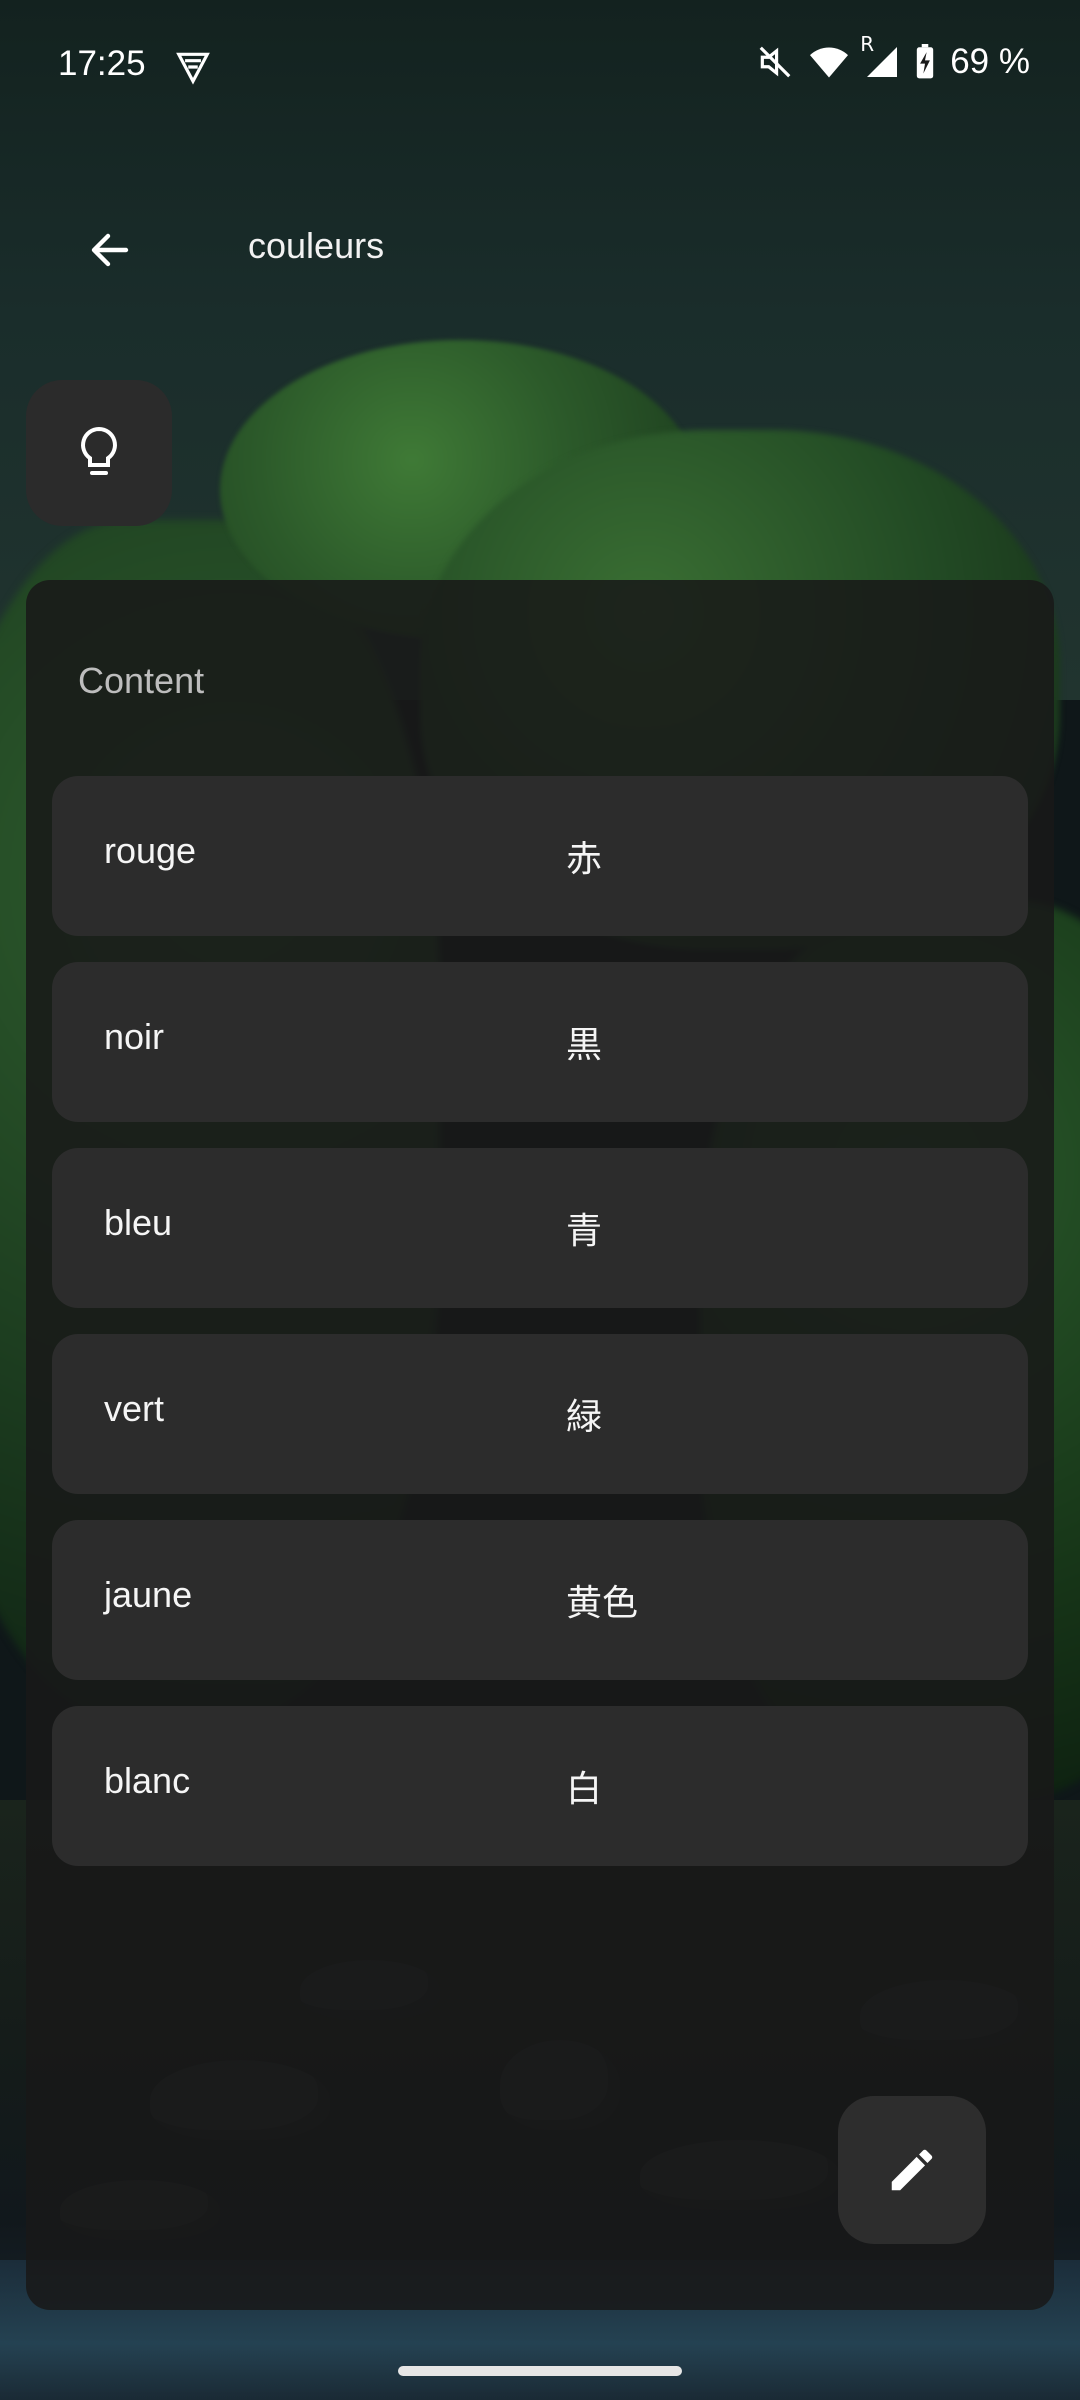 This screenshot has width=1080, height=2400. Describe the element at coordinates (829, 62) in the screenshot. I see `wifi-icon` at that location.